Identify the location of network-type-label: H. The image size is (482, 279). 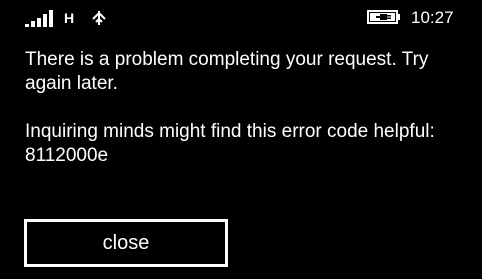
(69, 18).